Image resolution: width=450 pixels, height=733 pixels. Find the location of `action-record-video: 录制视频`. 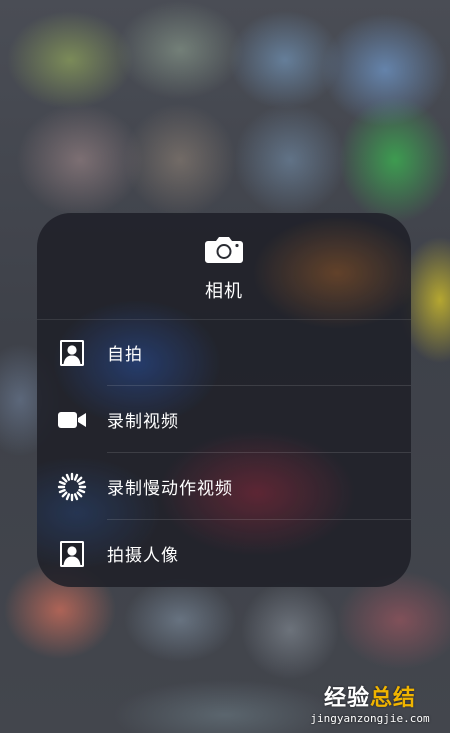

action-record-video: 录制视频 is located at coordinates (224, 419).